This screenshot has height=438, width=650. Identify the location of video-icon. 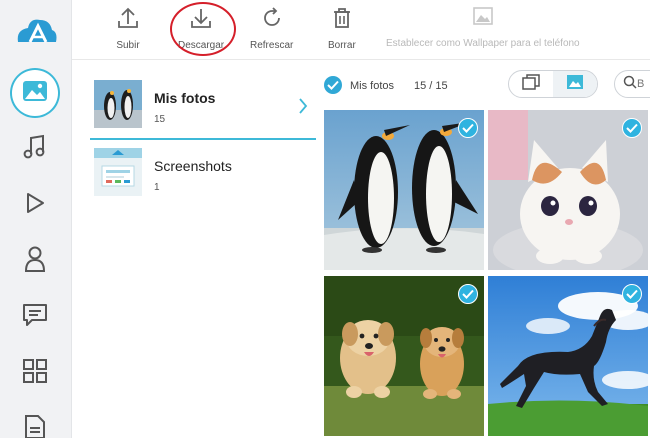
(35, 205).